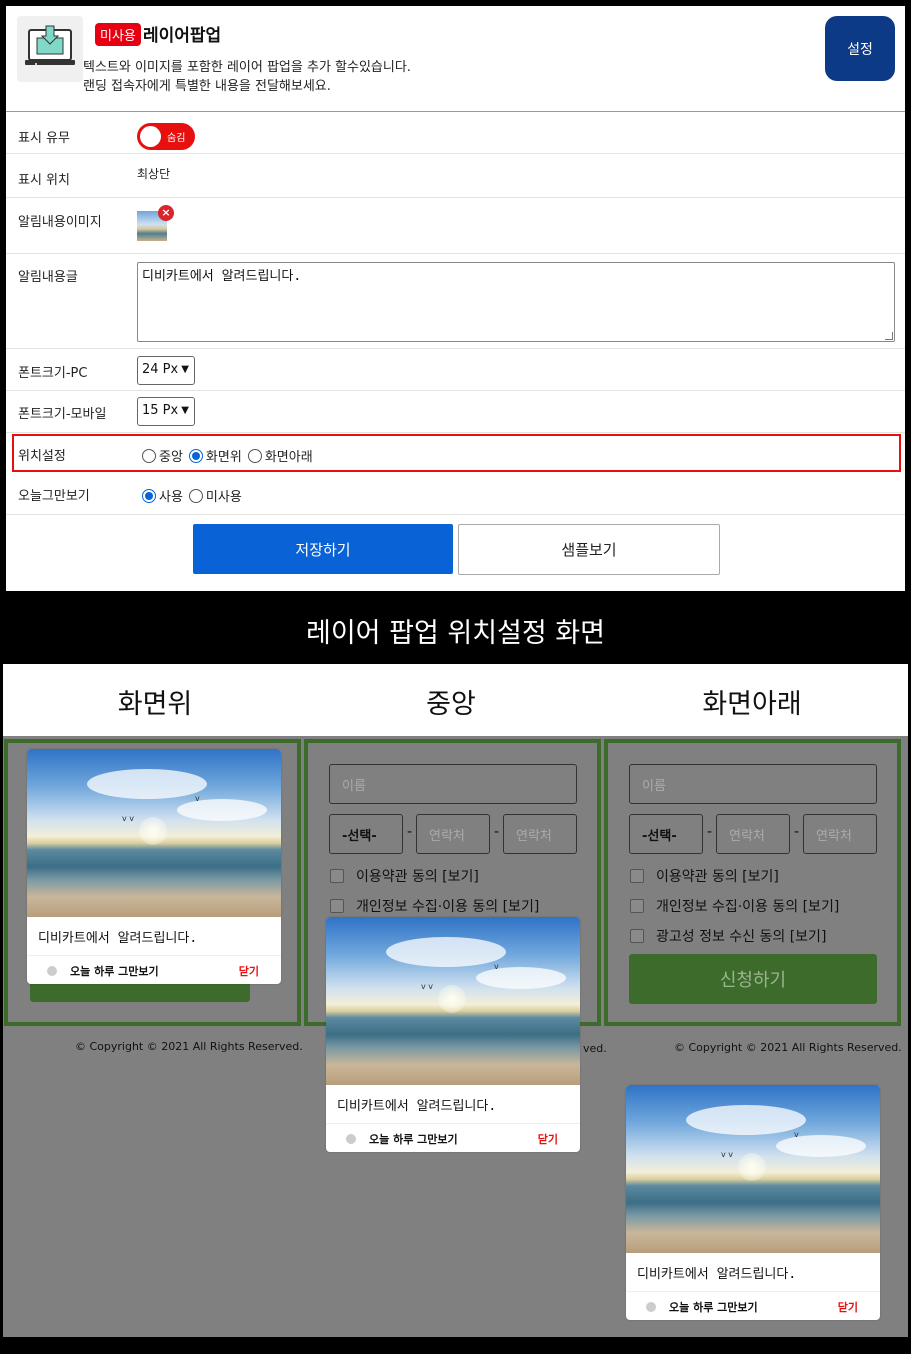 The width and height of the screenshot is (911, 1354). Describe the element at coordinates (171, 497) in the screenshot. I see `radio-use-label: 사용` at that location.